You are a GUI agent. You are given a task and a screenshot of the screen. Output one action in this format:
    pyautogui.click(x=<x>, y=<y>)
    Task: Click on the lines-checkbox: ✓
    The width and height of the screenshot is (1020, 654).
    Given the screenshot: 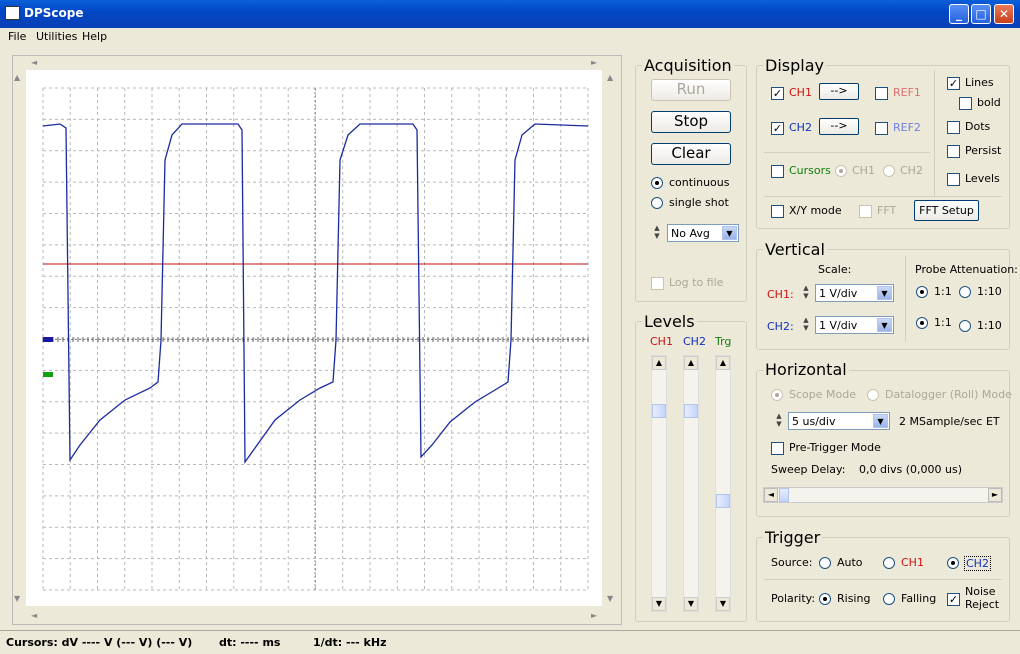 What is the action you would take?
    pyautogui.click(x=953, y=83)
    